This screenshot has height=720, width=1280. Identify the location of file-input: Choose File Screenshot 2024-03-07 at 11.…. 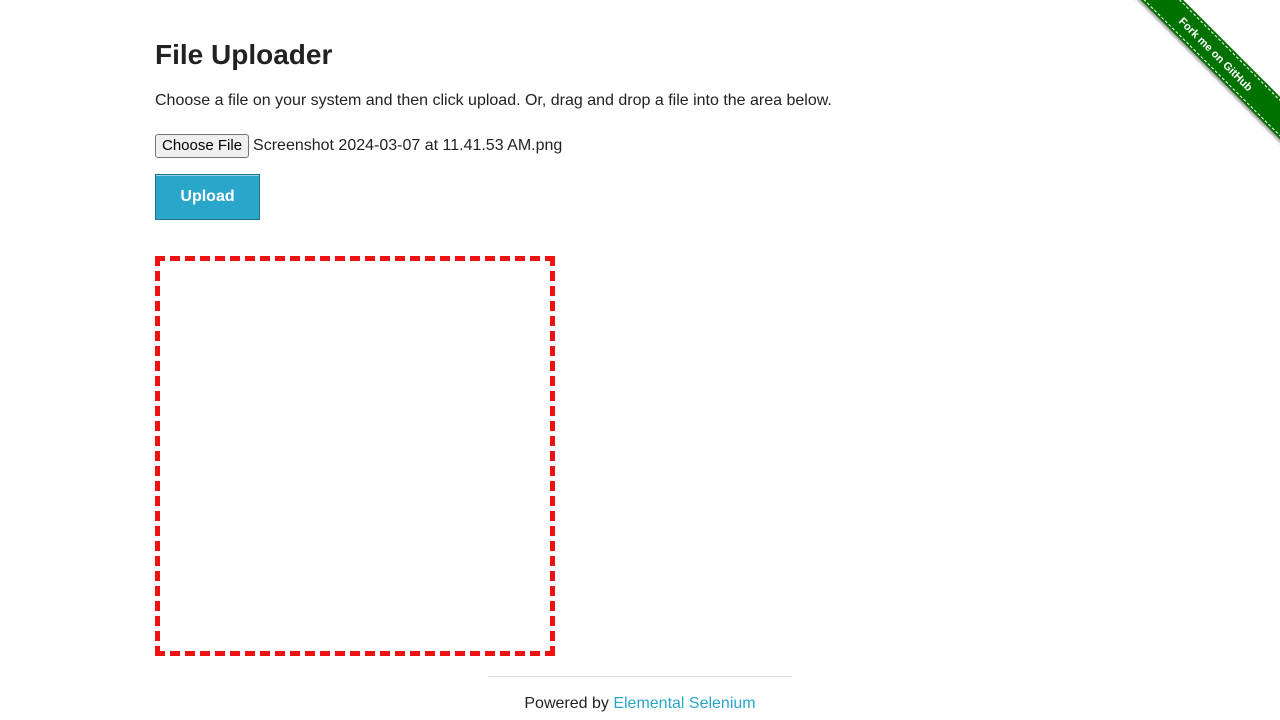
(358, 146).